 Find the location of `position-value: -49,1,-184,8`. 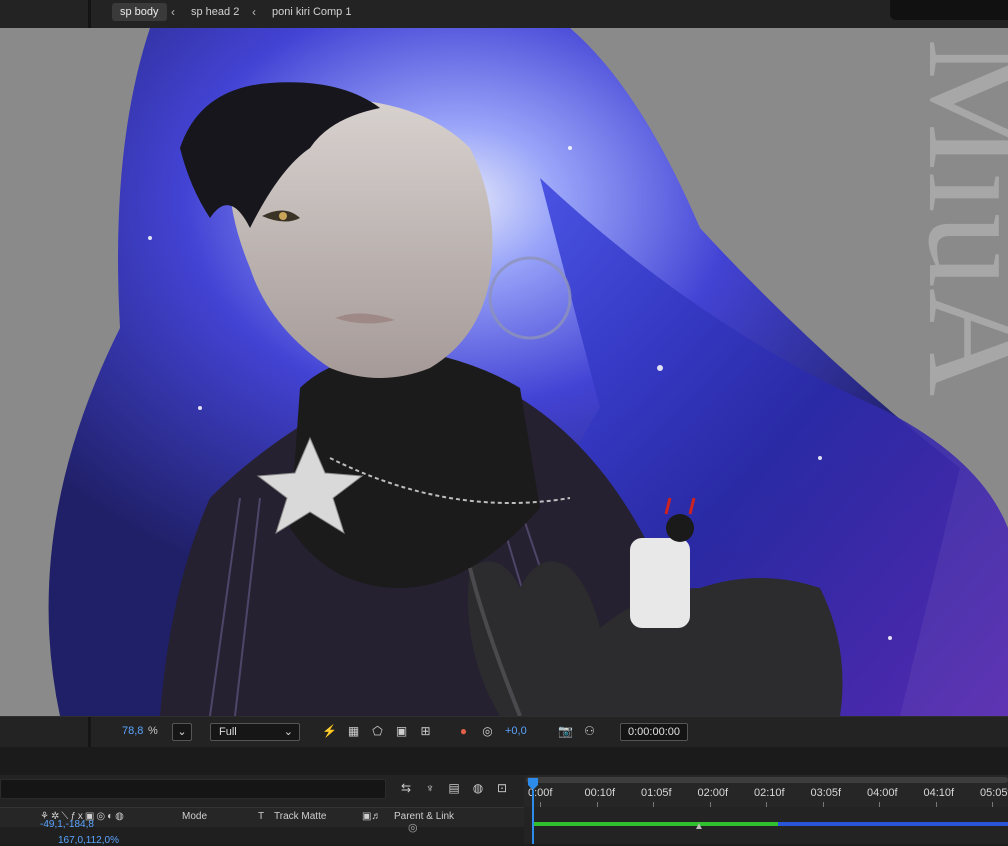

position-value: -49,1,-184,8 is located at coordinates (67, 824).